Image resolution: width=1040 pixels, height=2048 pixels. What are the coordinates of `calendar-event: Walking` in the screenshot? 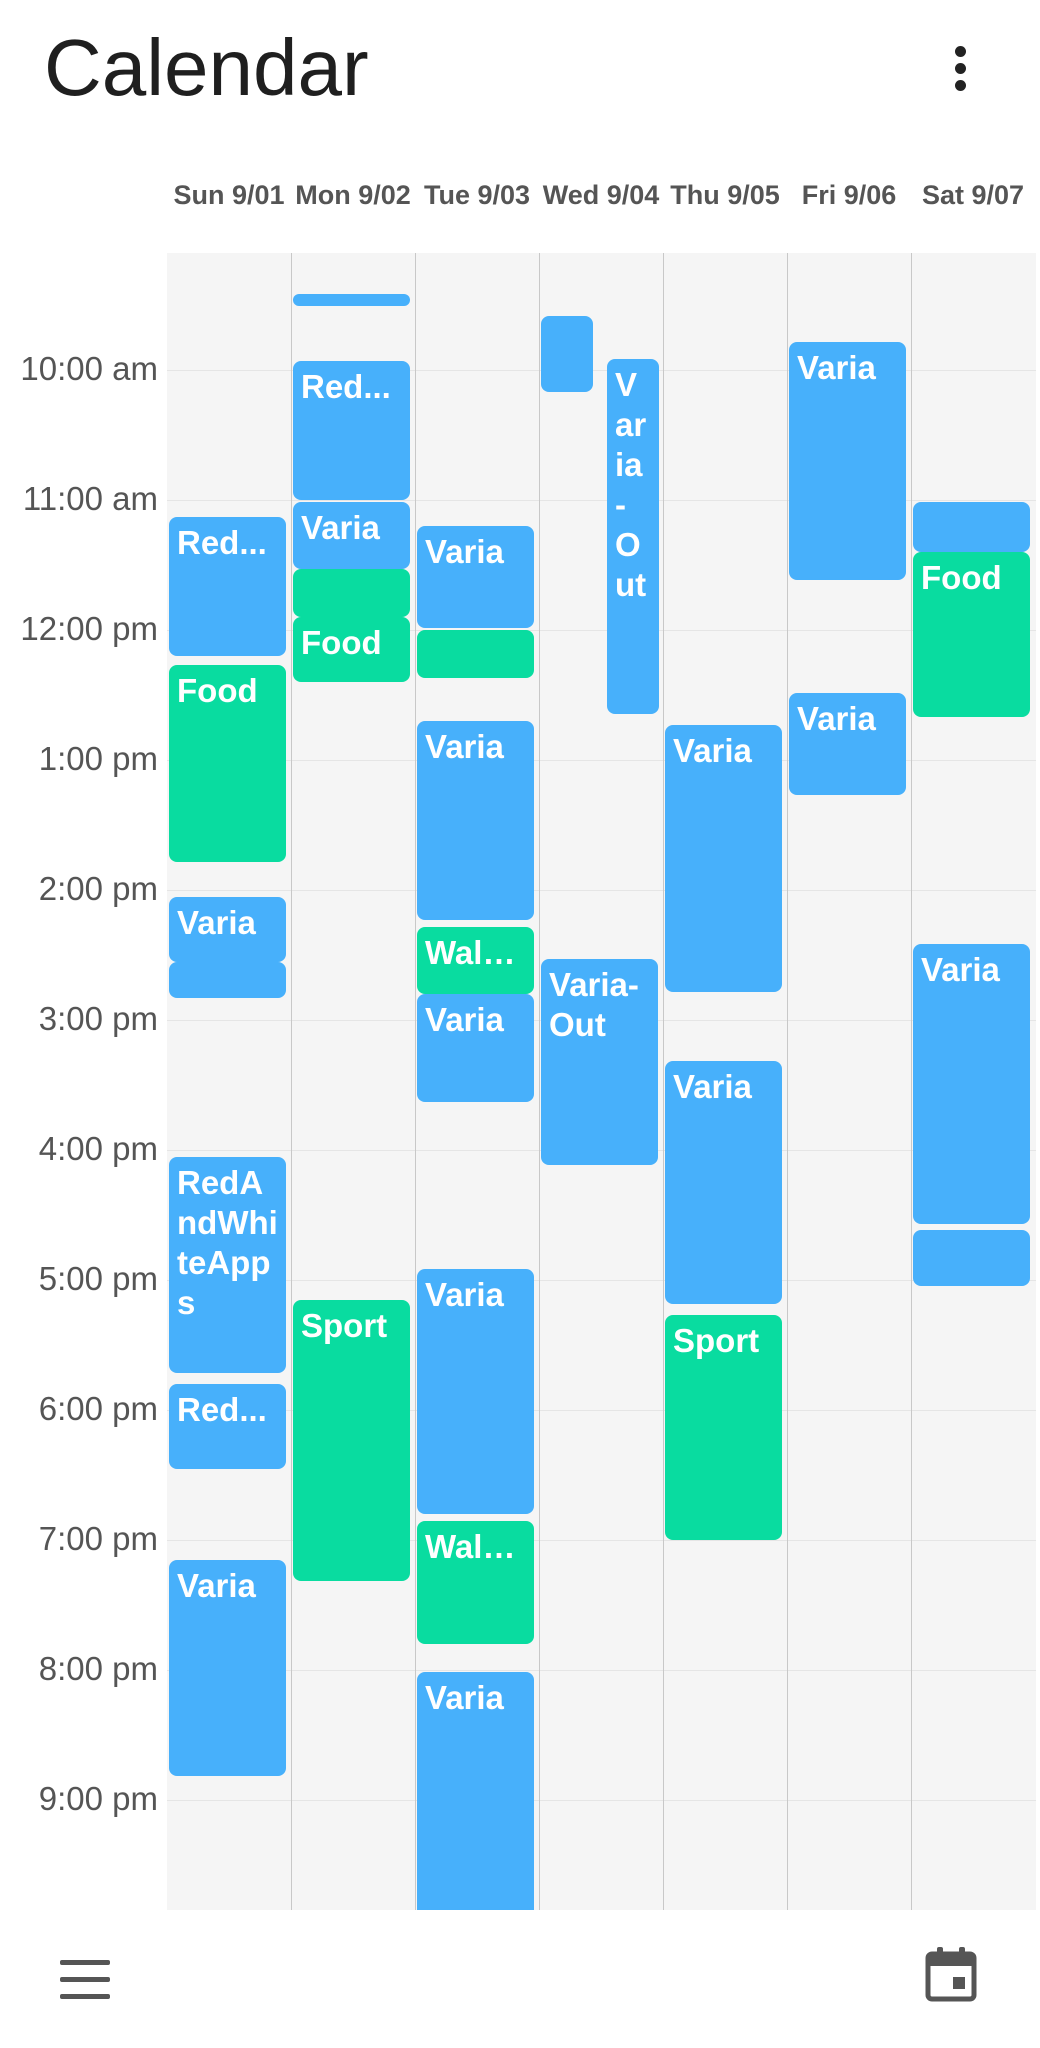 It's located at (475, 1582).